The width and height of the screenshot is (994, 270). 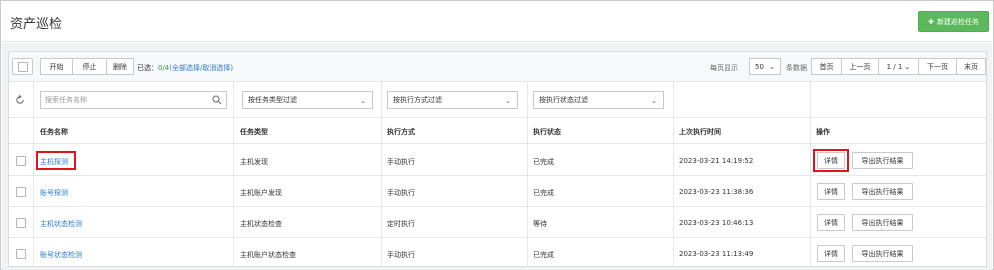 What do you see at coordinates (716, 223) in the screenshot?
I see `last-run-cell: 2023-03-23 10:46:13` at bounding box center [716, 223].